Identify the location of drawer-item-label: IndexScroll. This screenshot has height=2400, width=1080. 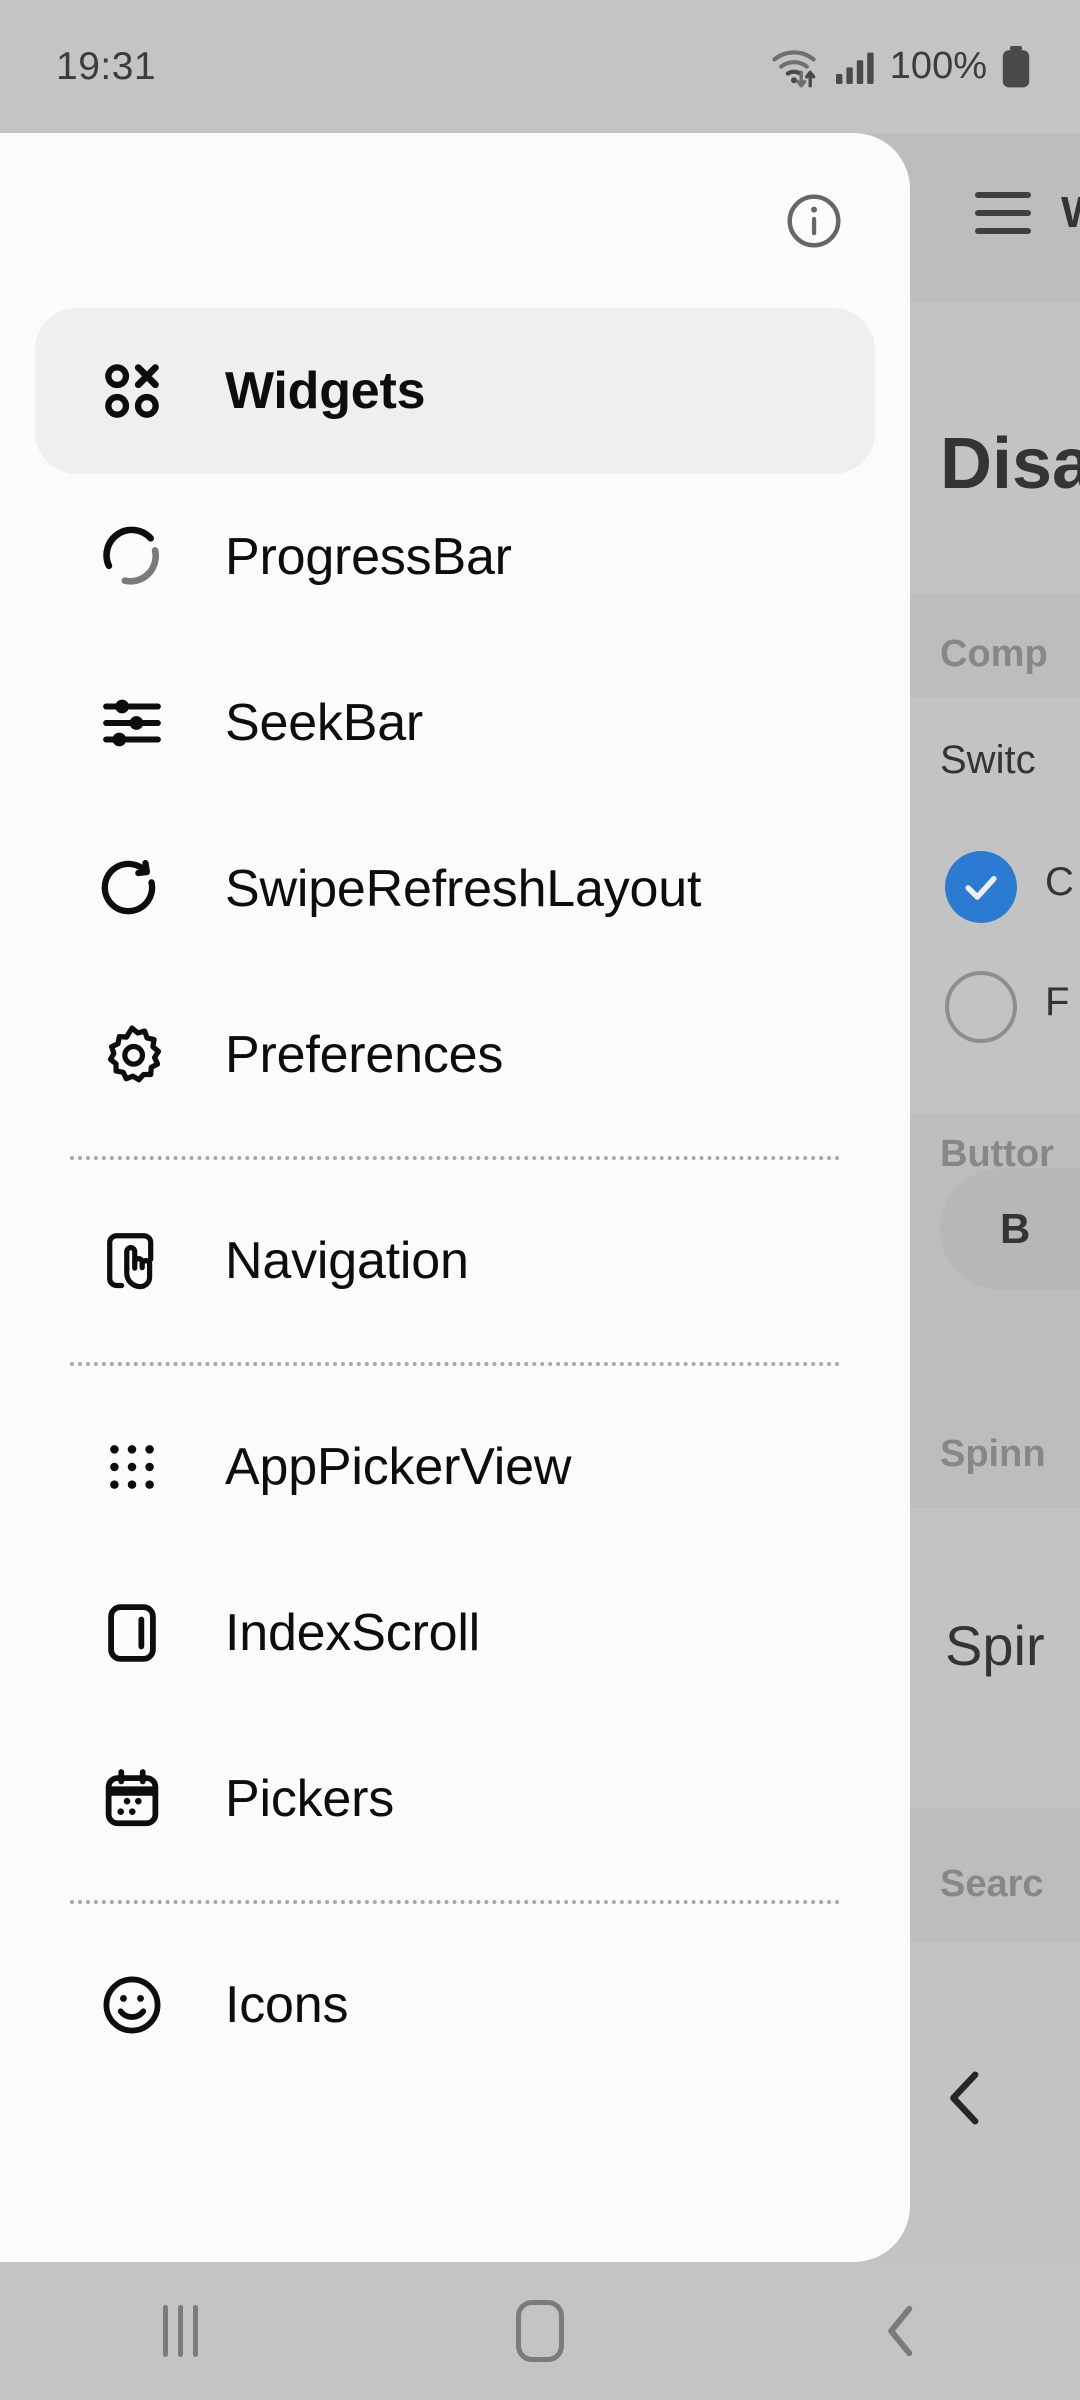
(353, 1633).